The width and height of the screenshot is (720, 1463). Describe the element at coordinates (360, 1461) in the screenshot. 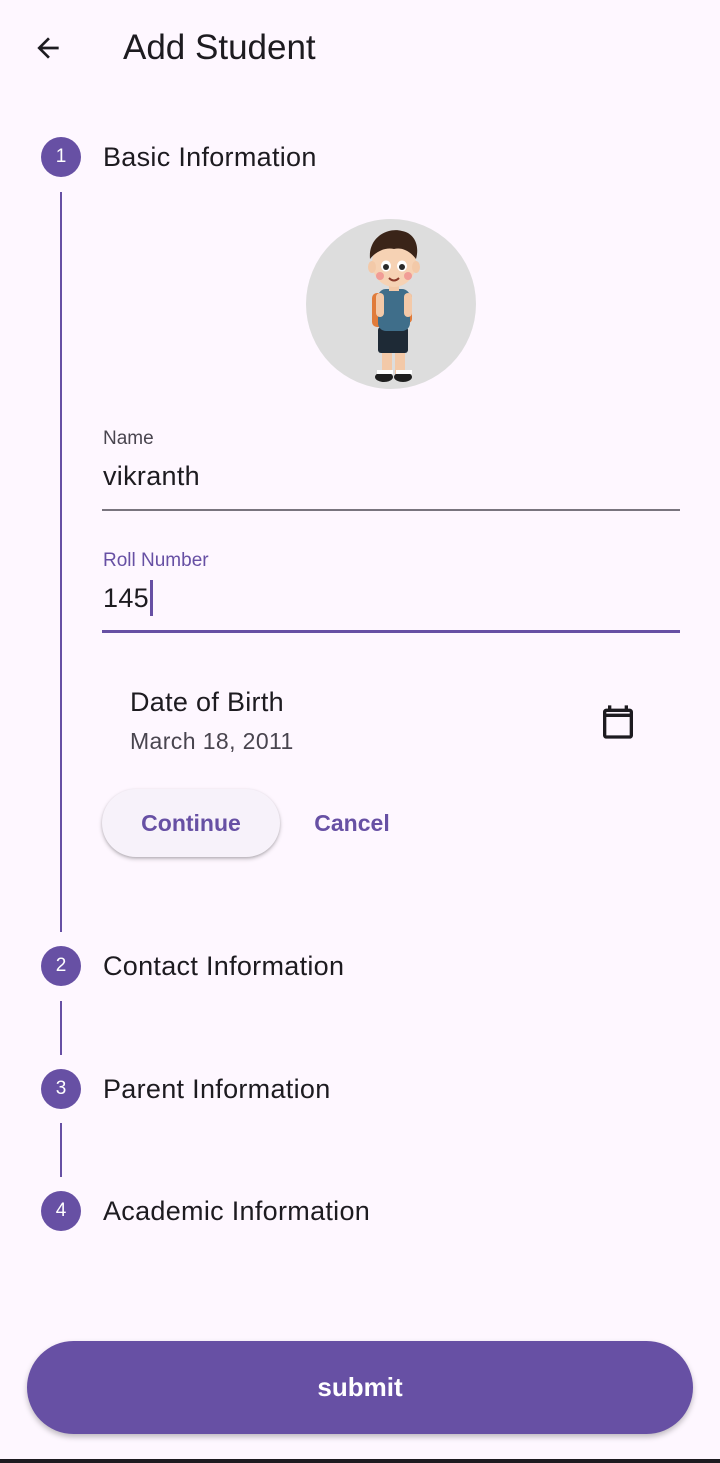

I see `bottom-edge` at that location.